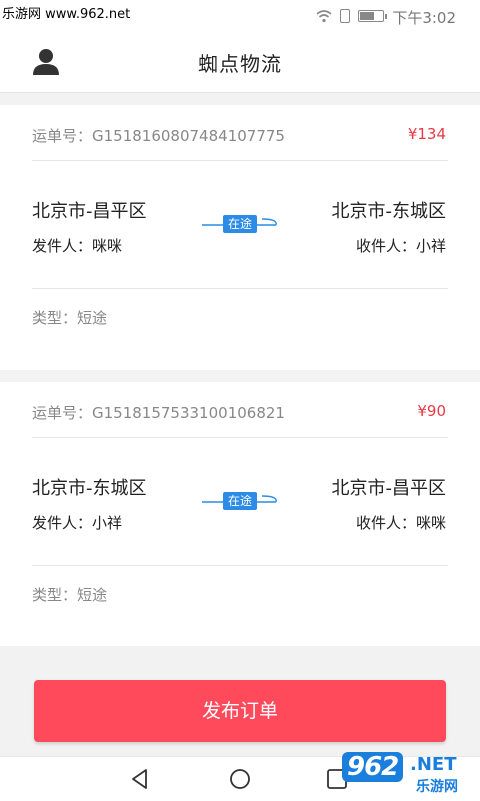 This screenshot has width=480, height=801. I want to click on origin-city: 北京市-东城区, so click(89, 488).